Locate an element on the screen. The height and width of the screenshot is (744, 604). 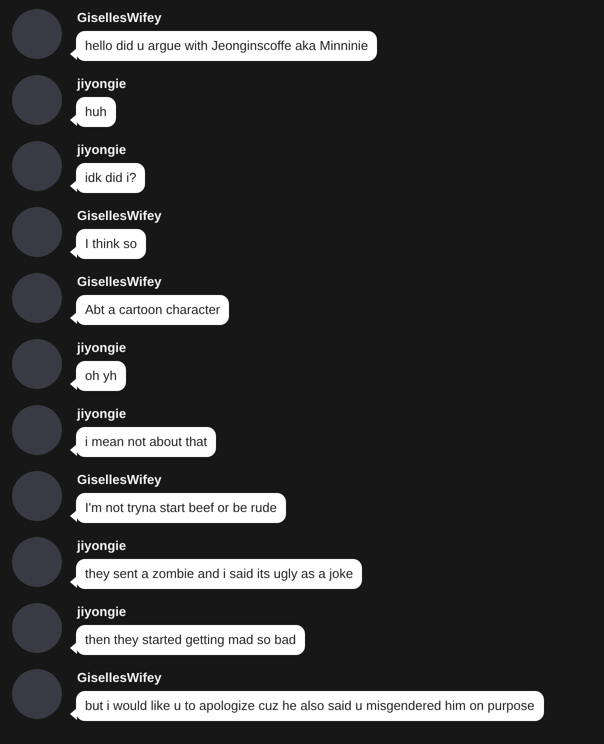
message-bubble: but i would like u to apologize cuz he also said u misgendered him on purpose is located at coordinates (307, 706).